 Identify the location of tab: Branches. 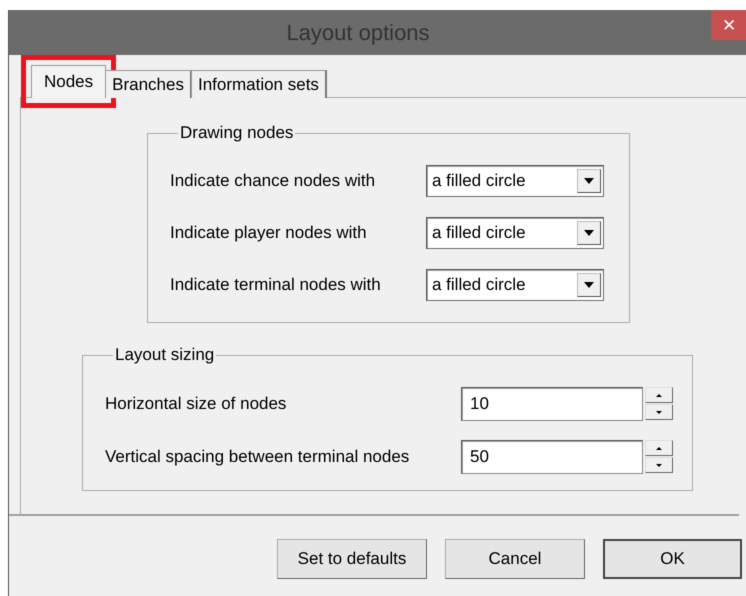
(148, 84).